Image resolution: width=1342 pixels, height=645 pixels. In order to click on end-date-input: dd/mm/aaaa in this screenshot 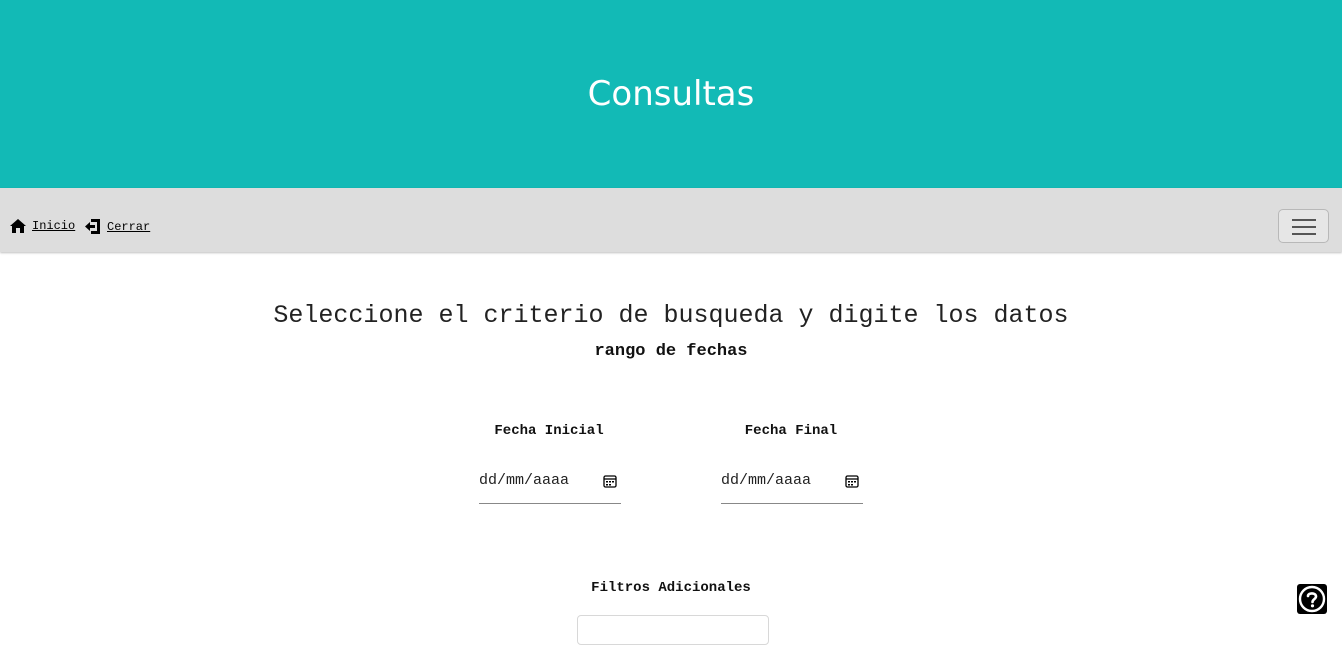, I will do `click(792, 485)`.